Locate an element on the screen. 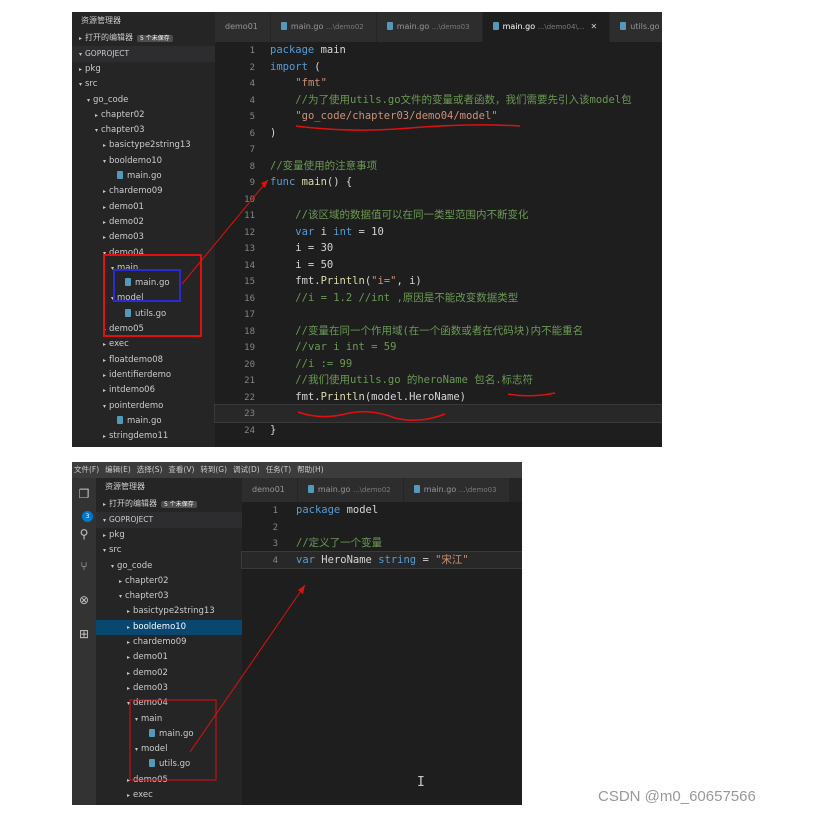 Image resolution: width=820 pixels, height=817 pixels. code-line: 3 //定义了一个变量 is located at coordinates (382, 543).